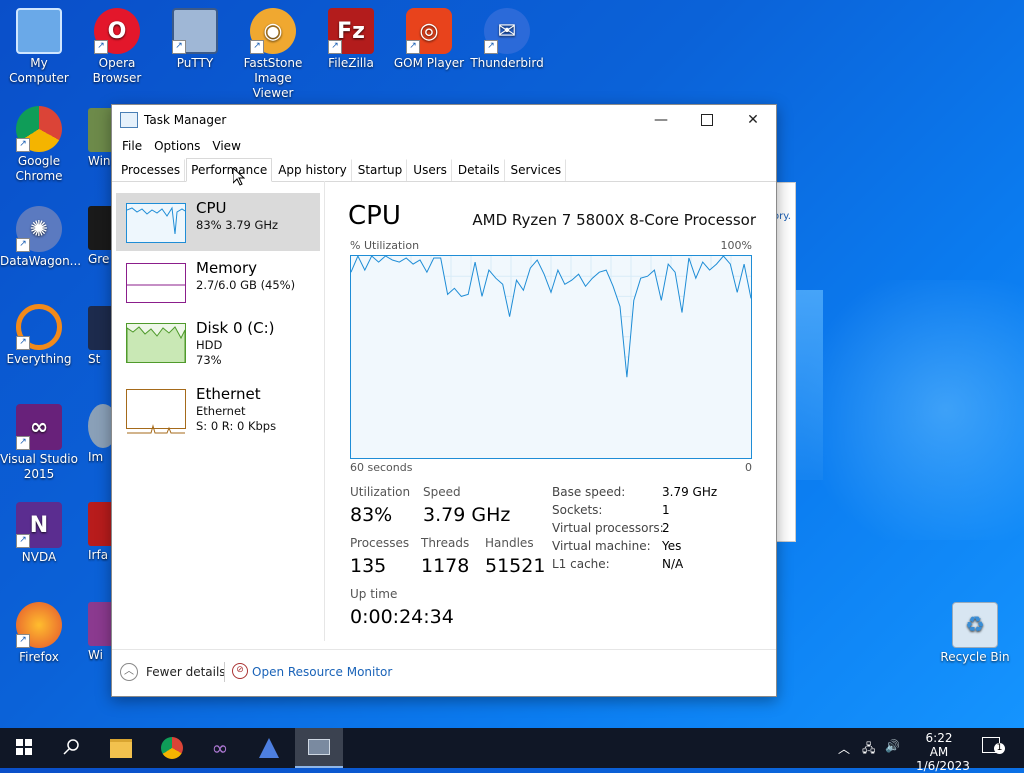 The image size is (1024, 773). What do you see at coordinates (672, 546) in the screenshot?
I see `virtual-machine-value: Yes` at bounding box center [672, 546].